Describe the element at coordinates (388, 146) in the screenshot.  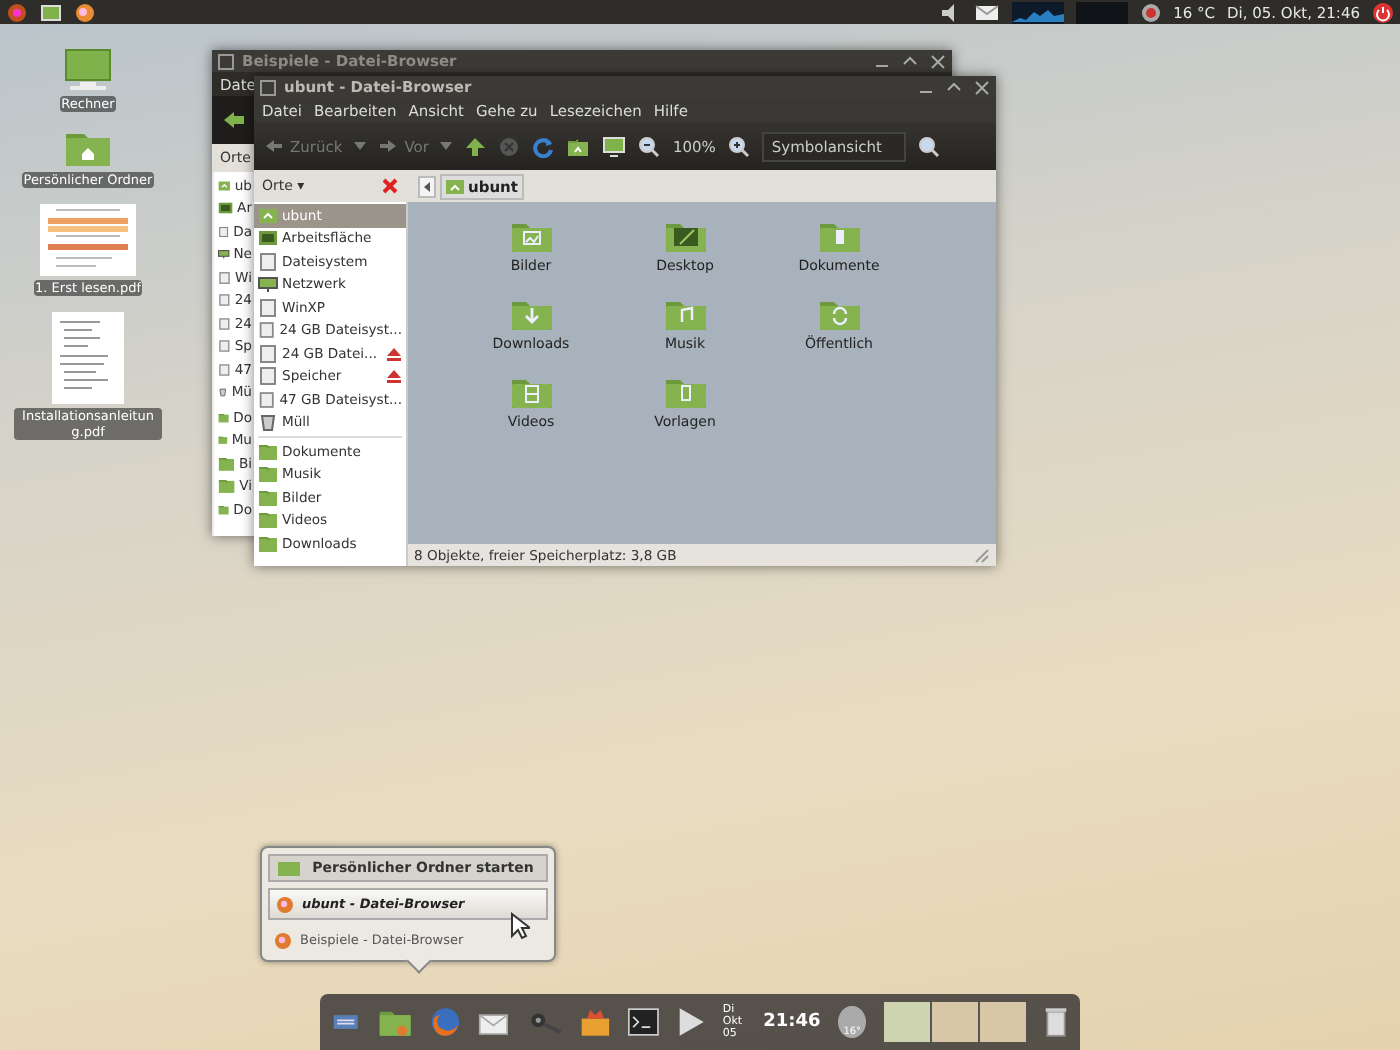
I see `right-arrow-icon` at that location.